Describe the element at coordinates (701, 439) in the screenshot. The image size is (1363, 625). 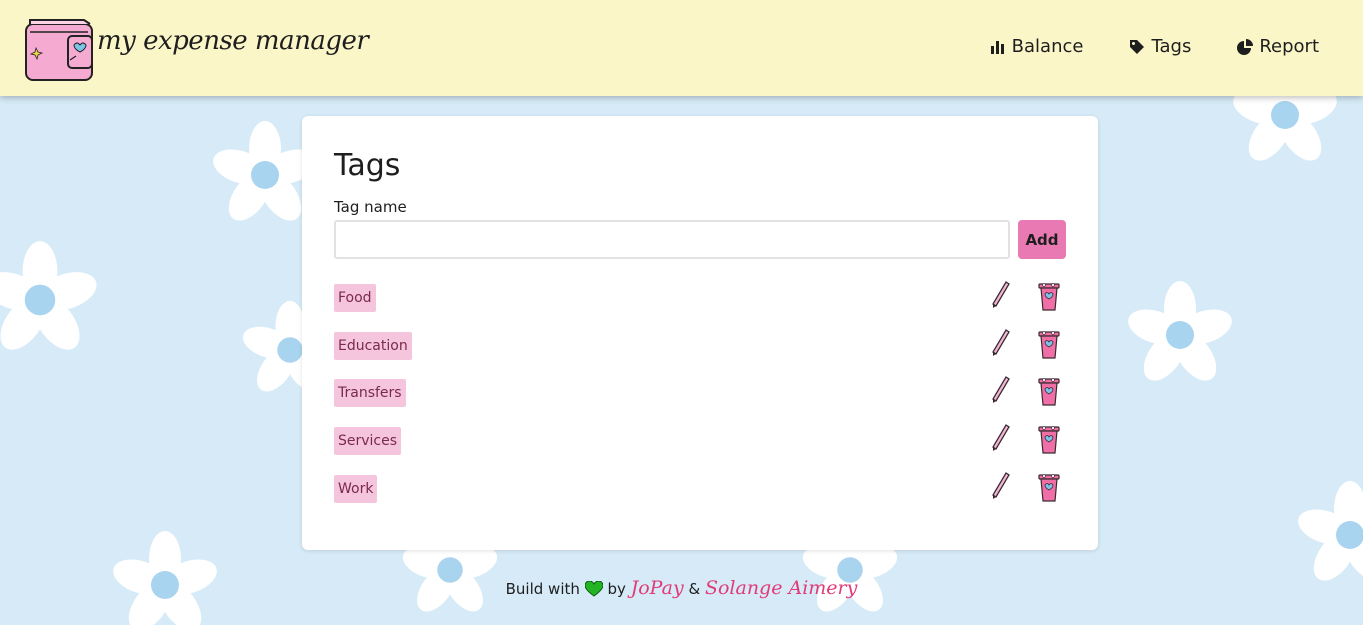
I see `tag-row: Services` at that location.